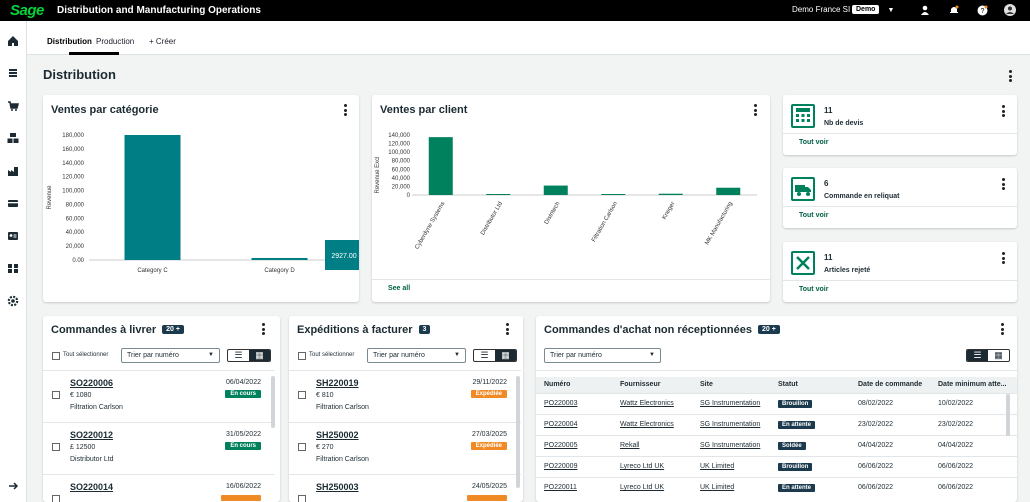 The height and width of the screenshot is (502, 1030). What do you see at coordinates (954, 10) in the screenshot?
I see `bell-icon` at bounding box center [954, 10].